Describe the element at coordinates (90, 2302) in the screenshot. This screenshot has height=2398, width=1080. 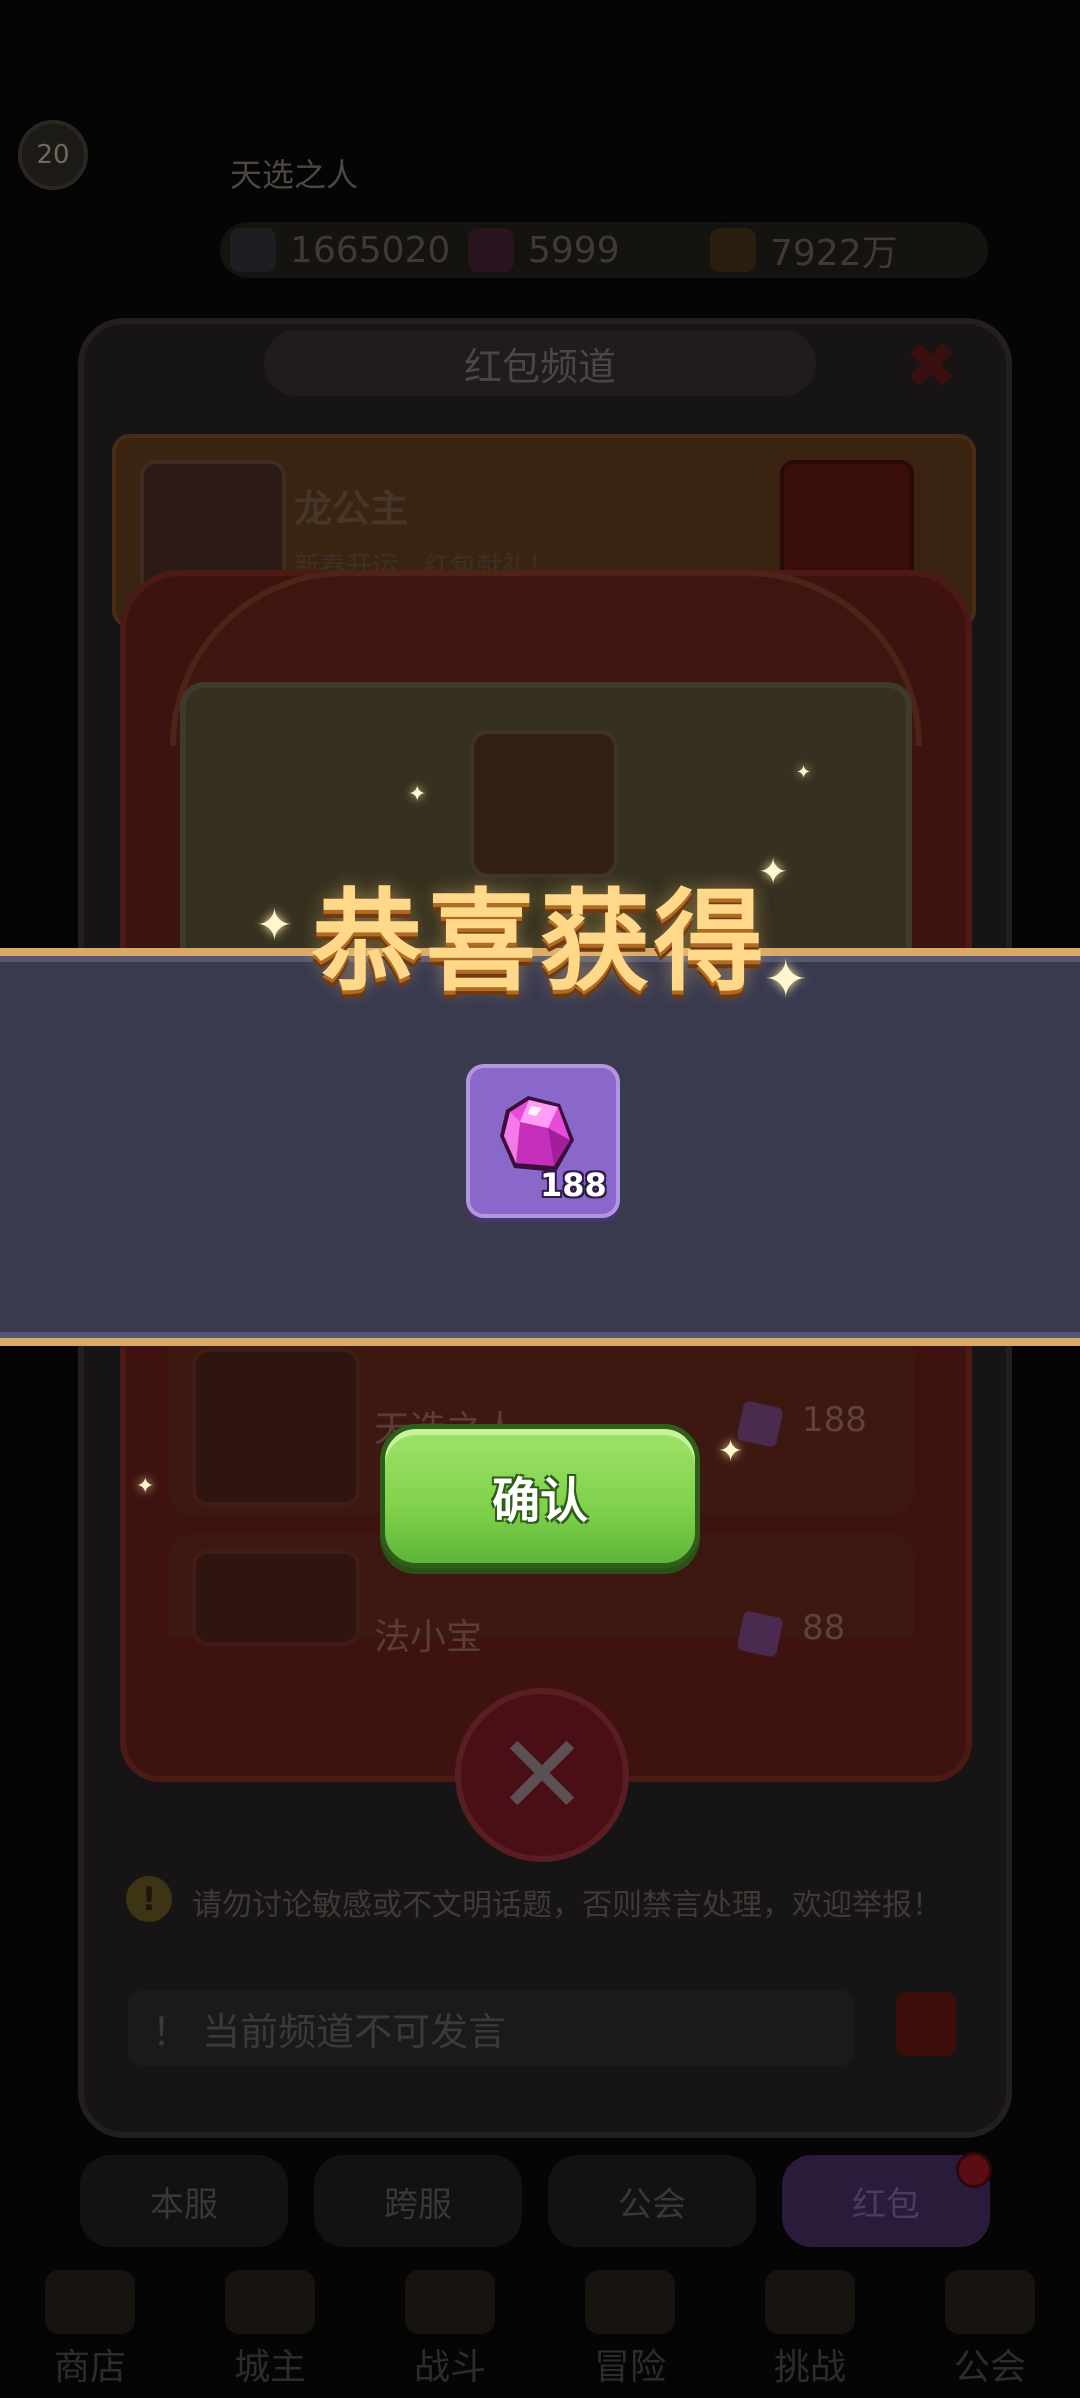
I see `shop-icon` at that location.